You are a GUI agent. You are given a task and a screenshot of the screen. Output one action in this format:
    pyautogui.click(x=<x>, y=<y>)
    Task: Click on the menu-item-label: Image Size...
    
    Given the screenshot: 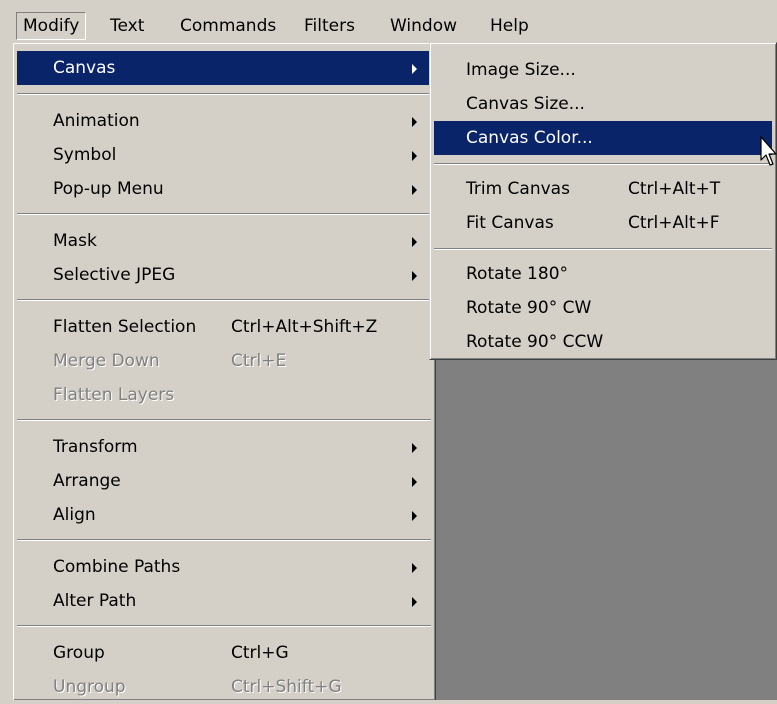 What is the action you would take?
    pyautogui.click(x=521, y=70)
    